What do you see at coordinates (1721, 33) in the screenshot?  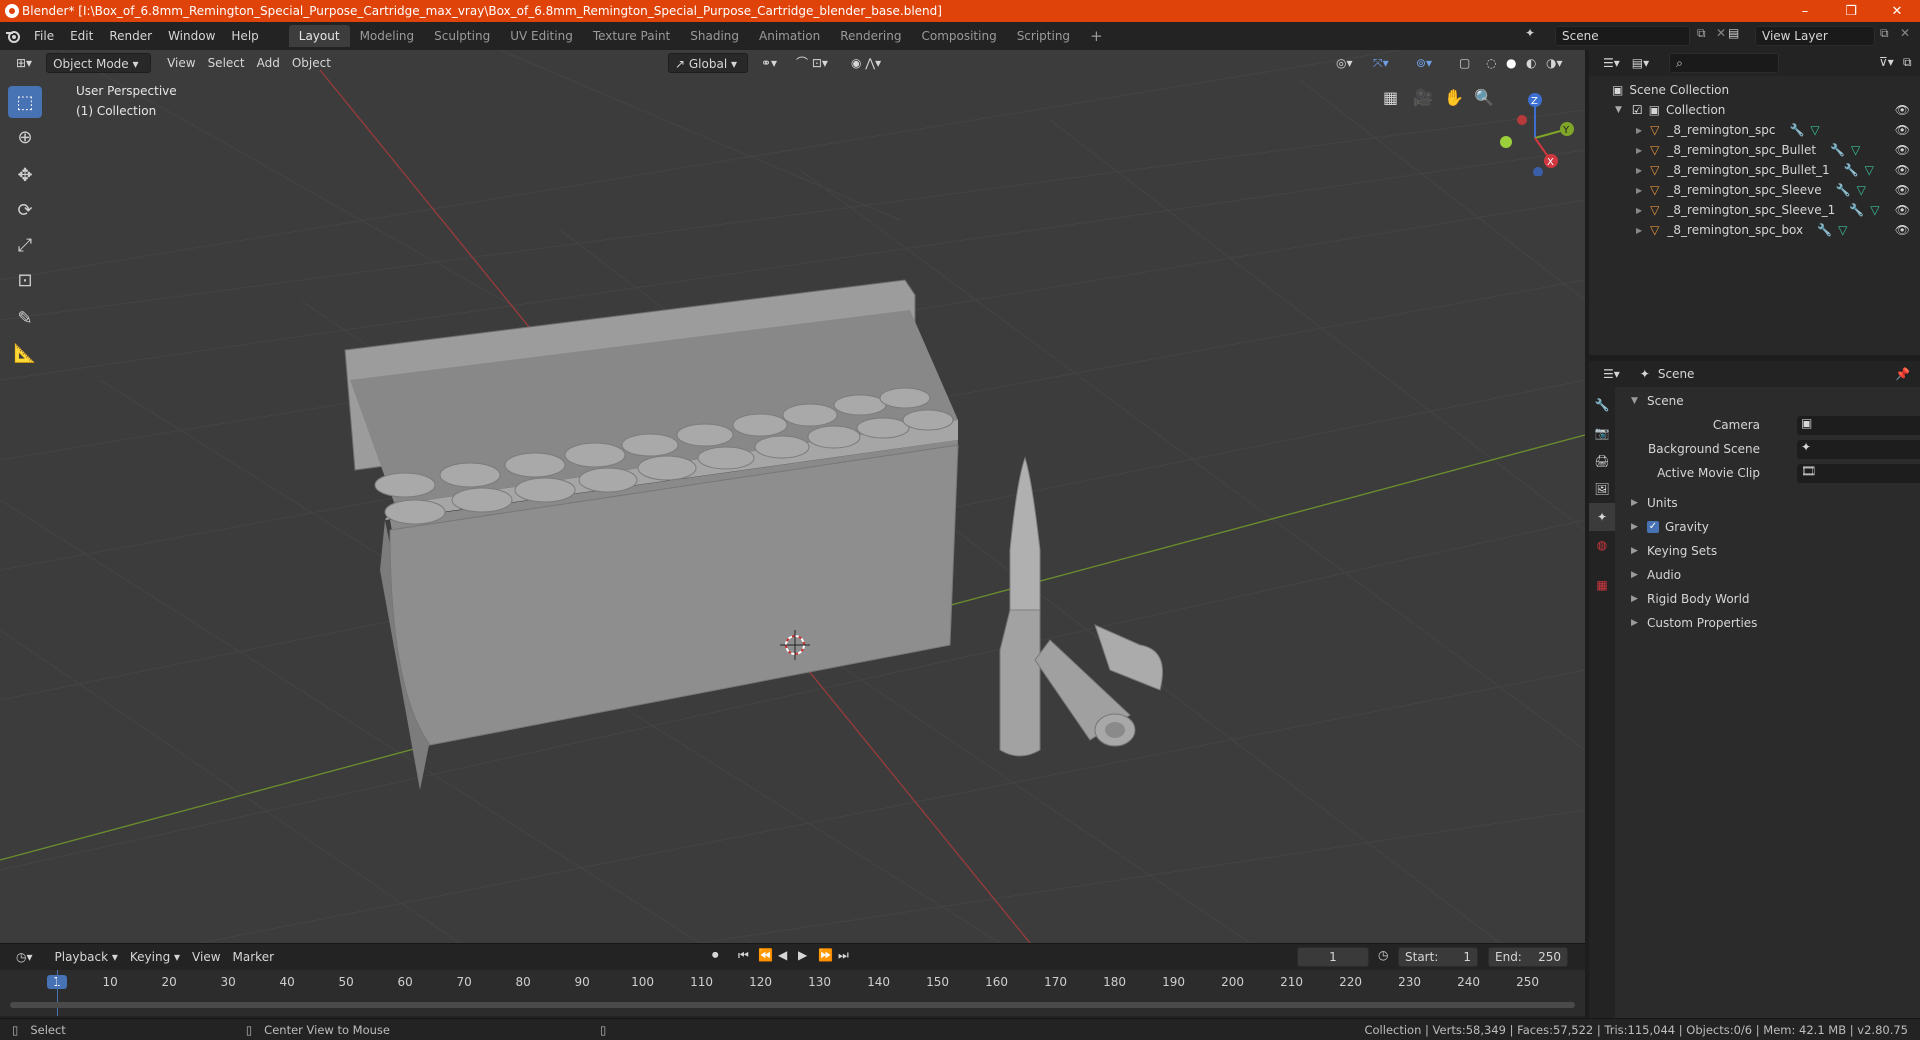 I see `delete-scene-icon: ✕` at bounding box center [1721, 33].